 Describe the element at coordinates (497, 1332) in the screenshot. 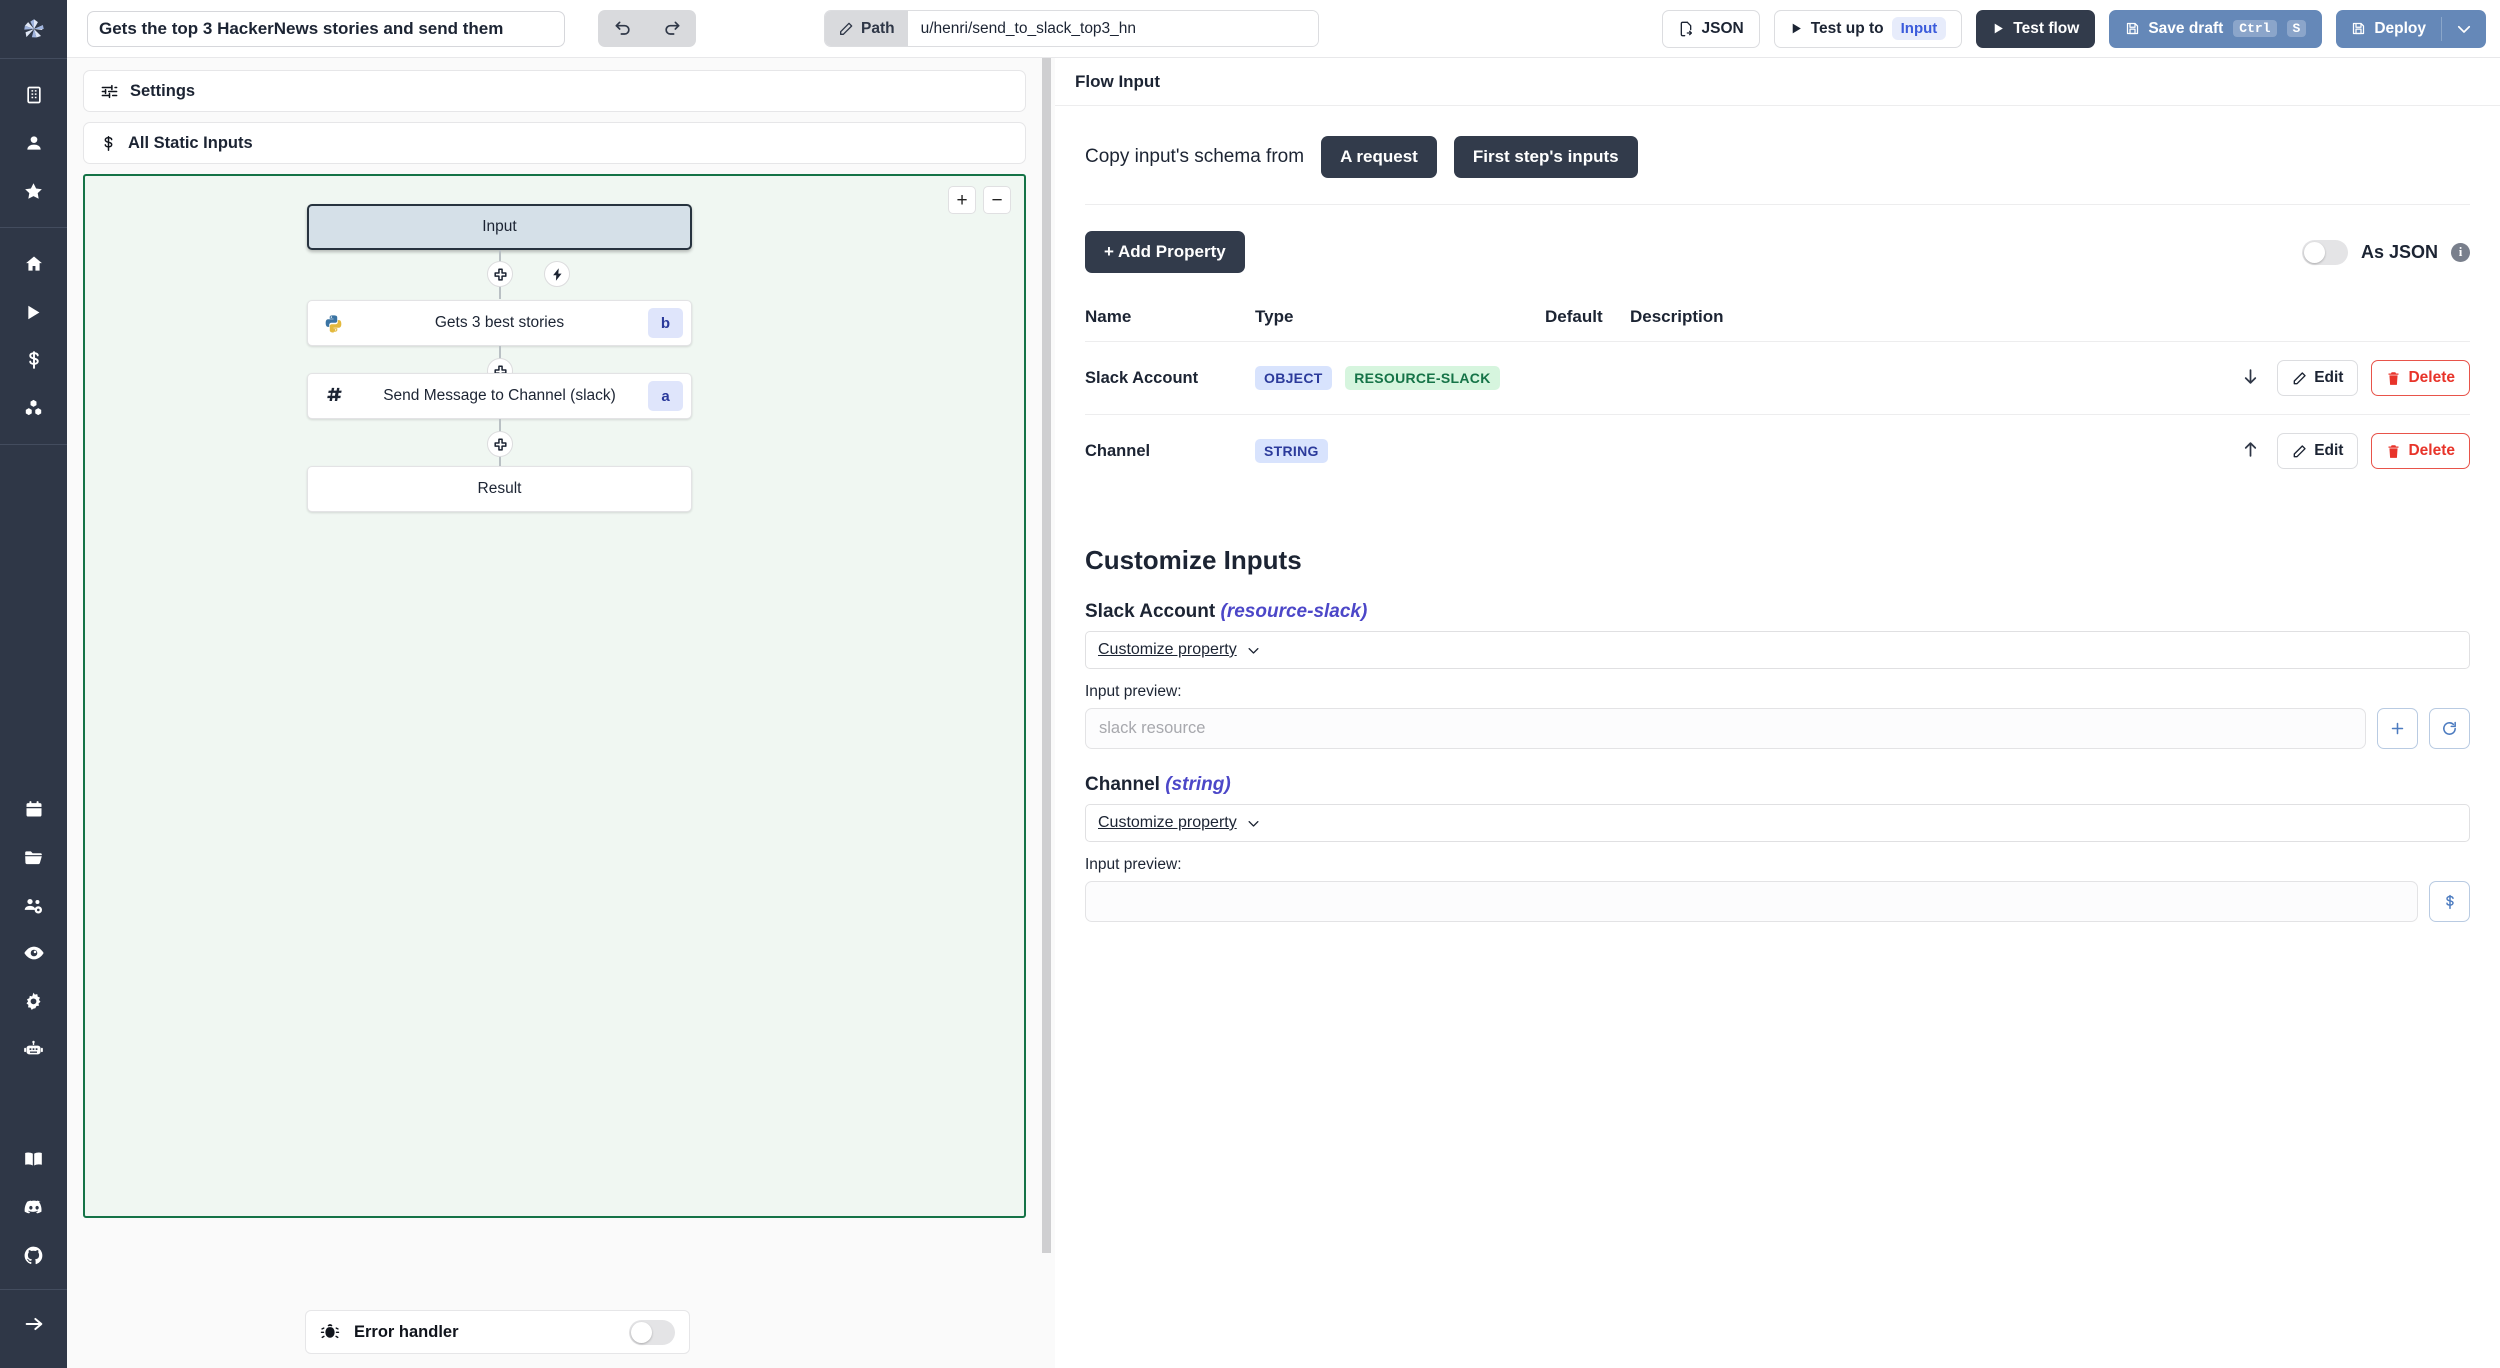

I see `error-handler-bar: Error handler` at that location.